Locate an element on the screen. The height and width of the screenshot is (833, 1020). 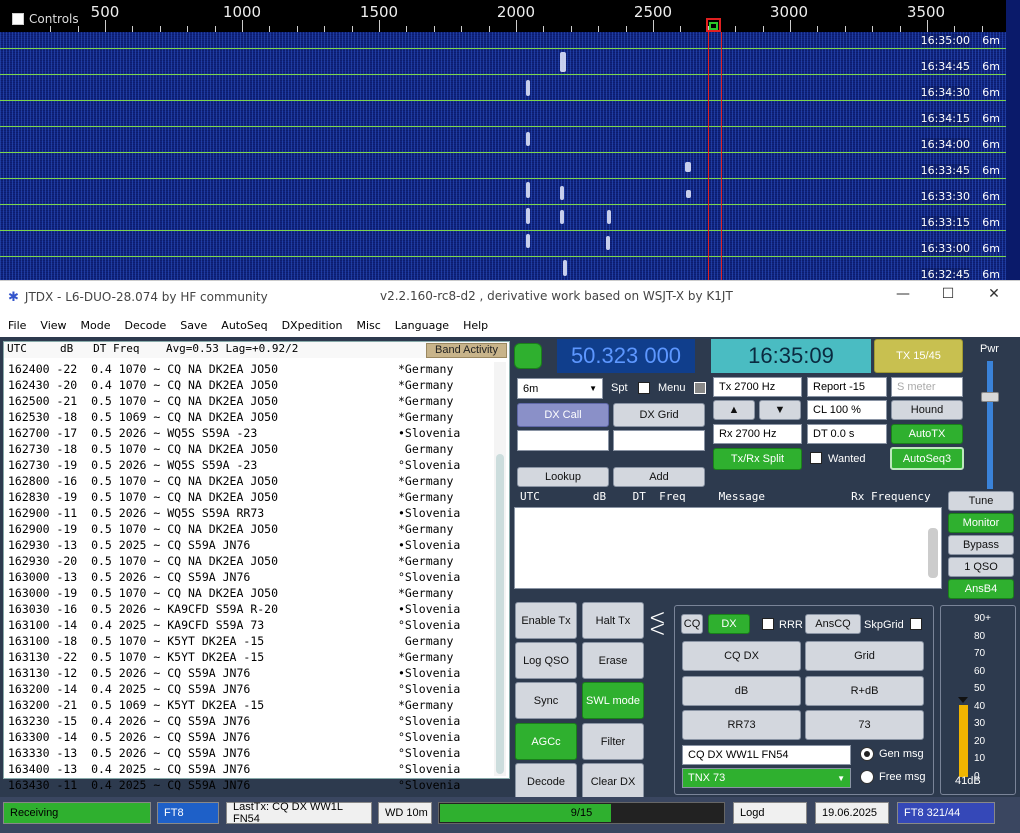
menu-mode: Mode is located at coordinates (95, 325).